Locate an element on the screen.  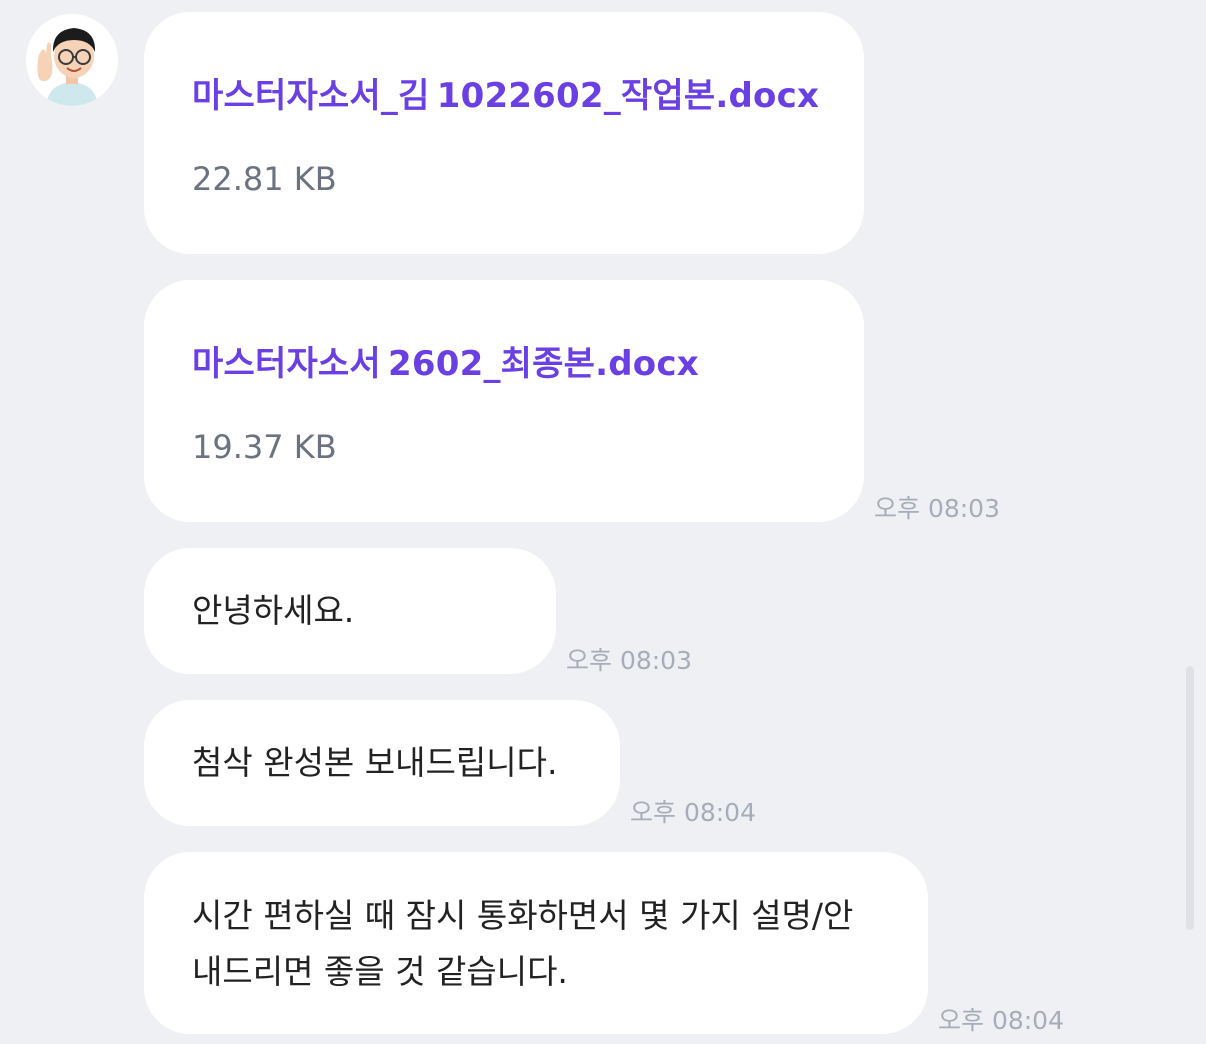
file-message-bubble: 마스터자소서 2602_최종본.docx 19.37 KB is located at coordinates (504, 401).